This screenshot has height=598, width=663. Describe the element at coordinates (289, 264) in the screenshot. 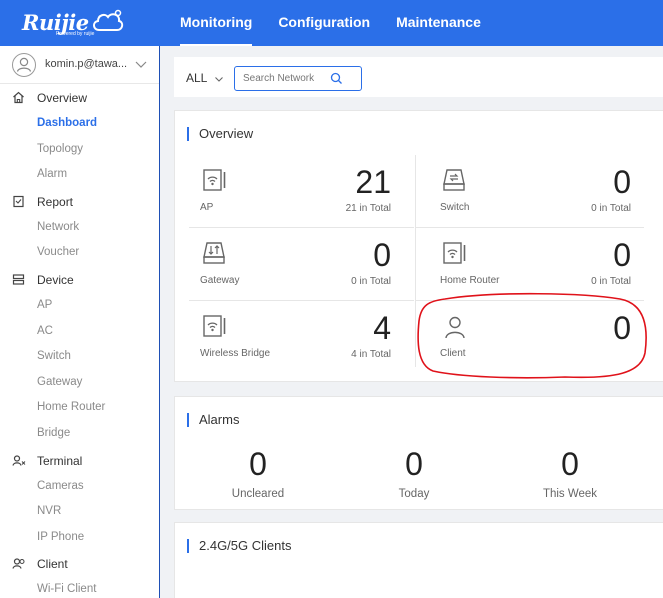

I see `overview-gateway-card: Gateway 0 0 in Total` at that location.